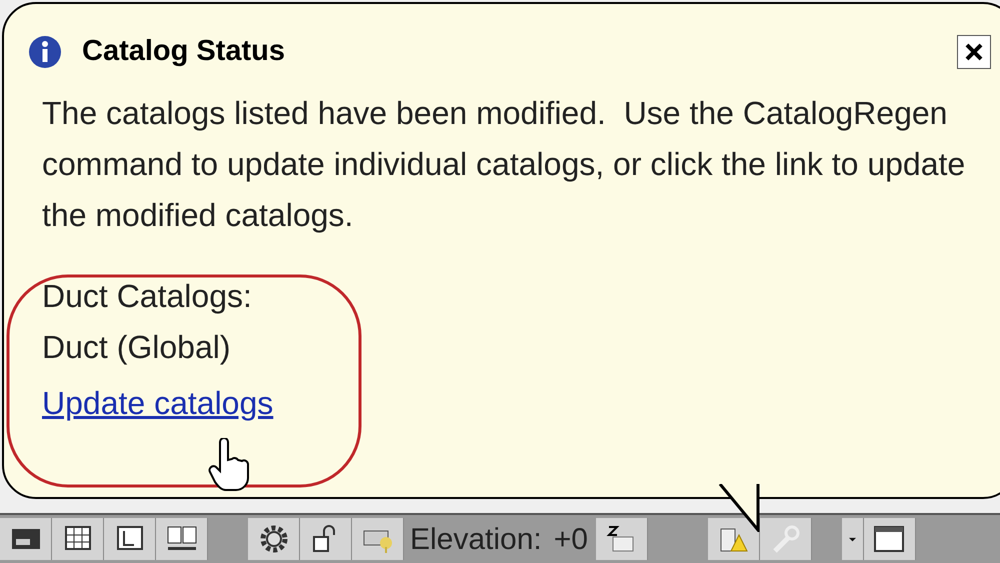  I want to click on viewports-icon, so click(182, 539).